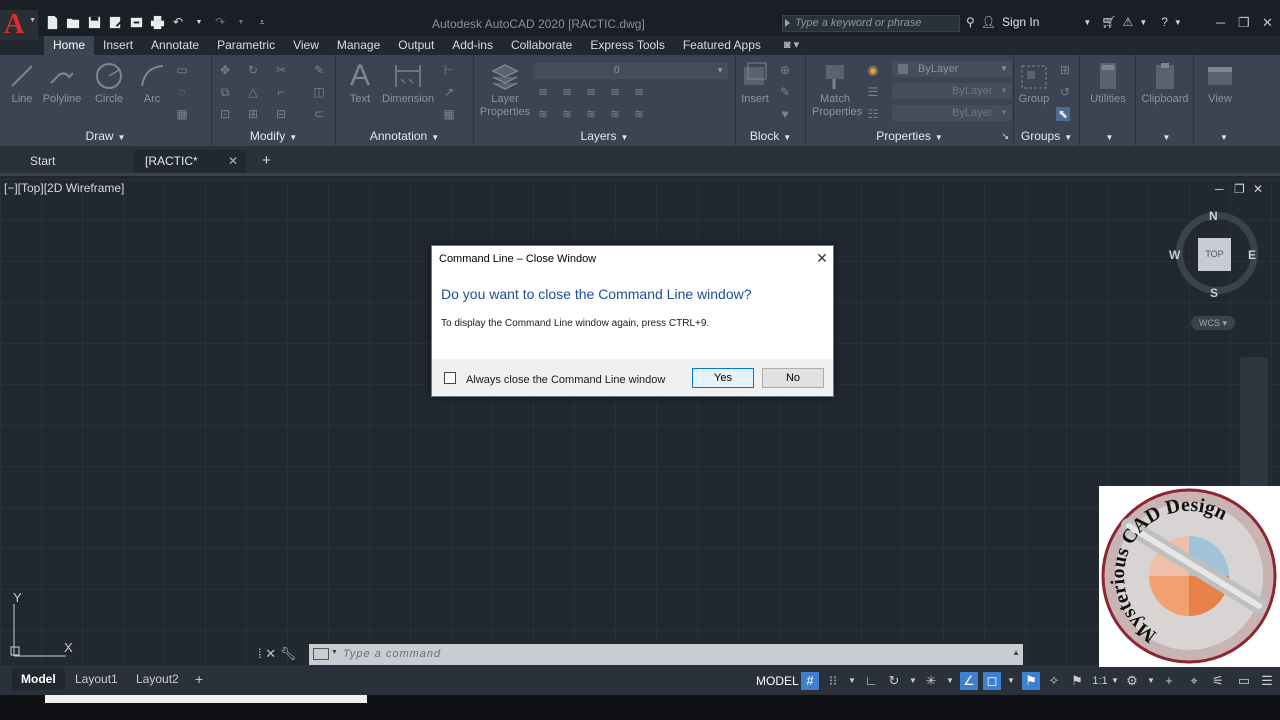 The height and width of the screenshot is (720, 1280). Describe the element at coordinates (639, 92) in the screenshot. I see `layer-tool-5-icon: ≋` at that location.